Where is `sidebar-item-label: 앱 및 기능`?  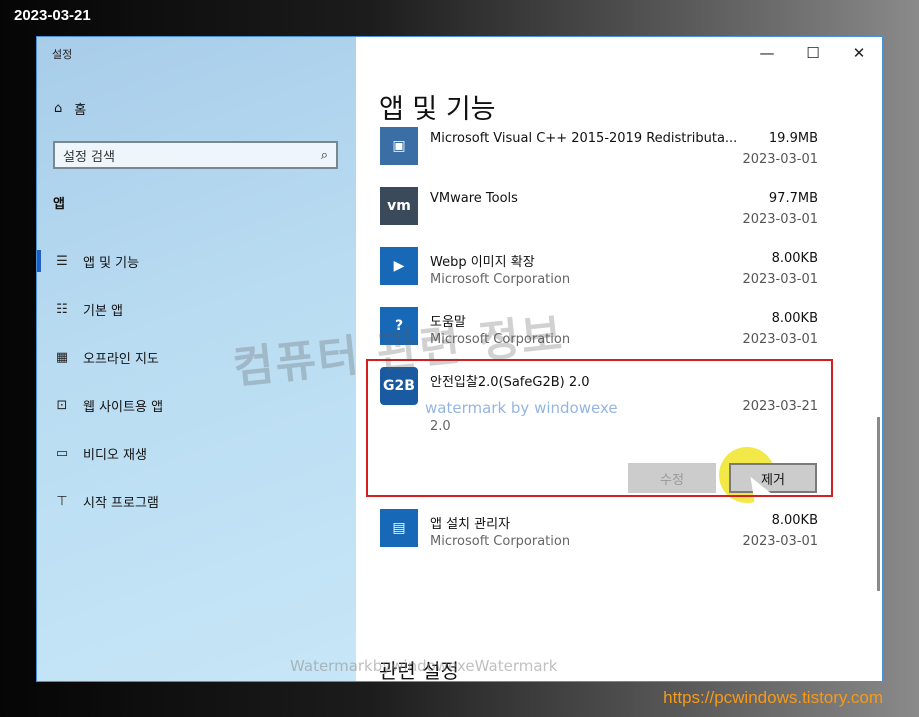 sidebar-item-label: 앱 및 기능 is located at coordinates (111, 263).